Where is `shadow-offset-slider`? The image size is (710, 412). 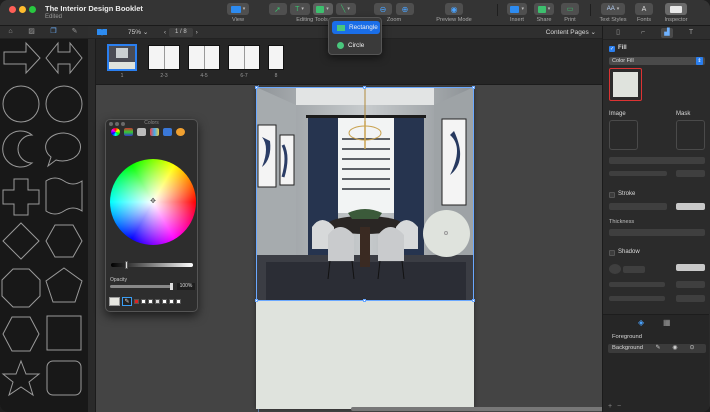
shadow-offset-slider is located at coordinates (637, 298).